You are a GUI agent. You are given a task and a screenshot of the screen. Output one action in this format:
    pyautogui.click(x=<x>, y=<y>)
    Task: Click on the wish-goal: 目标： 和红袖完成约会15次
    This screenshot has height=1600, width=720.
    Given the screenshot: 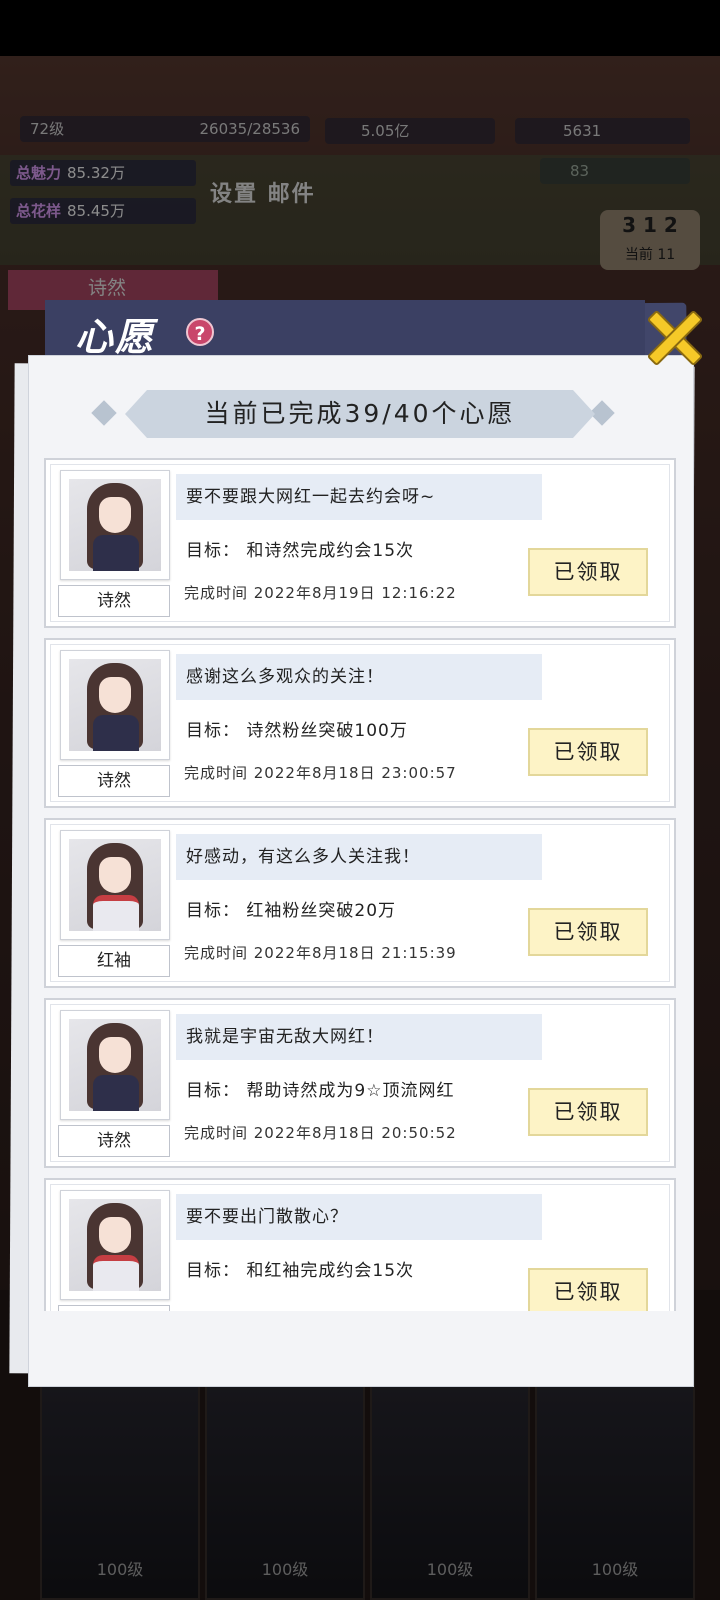 What is the action you would take?
    pyautogui.click(x=300, y=1271)
    